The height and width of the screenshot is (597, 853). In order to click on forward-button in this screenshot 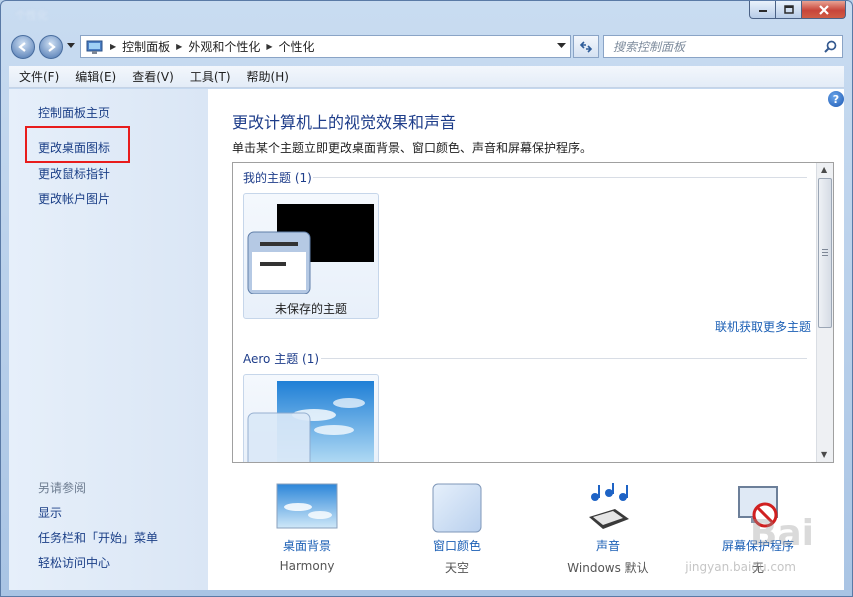, I will do `click(51, 47)`.